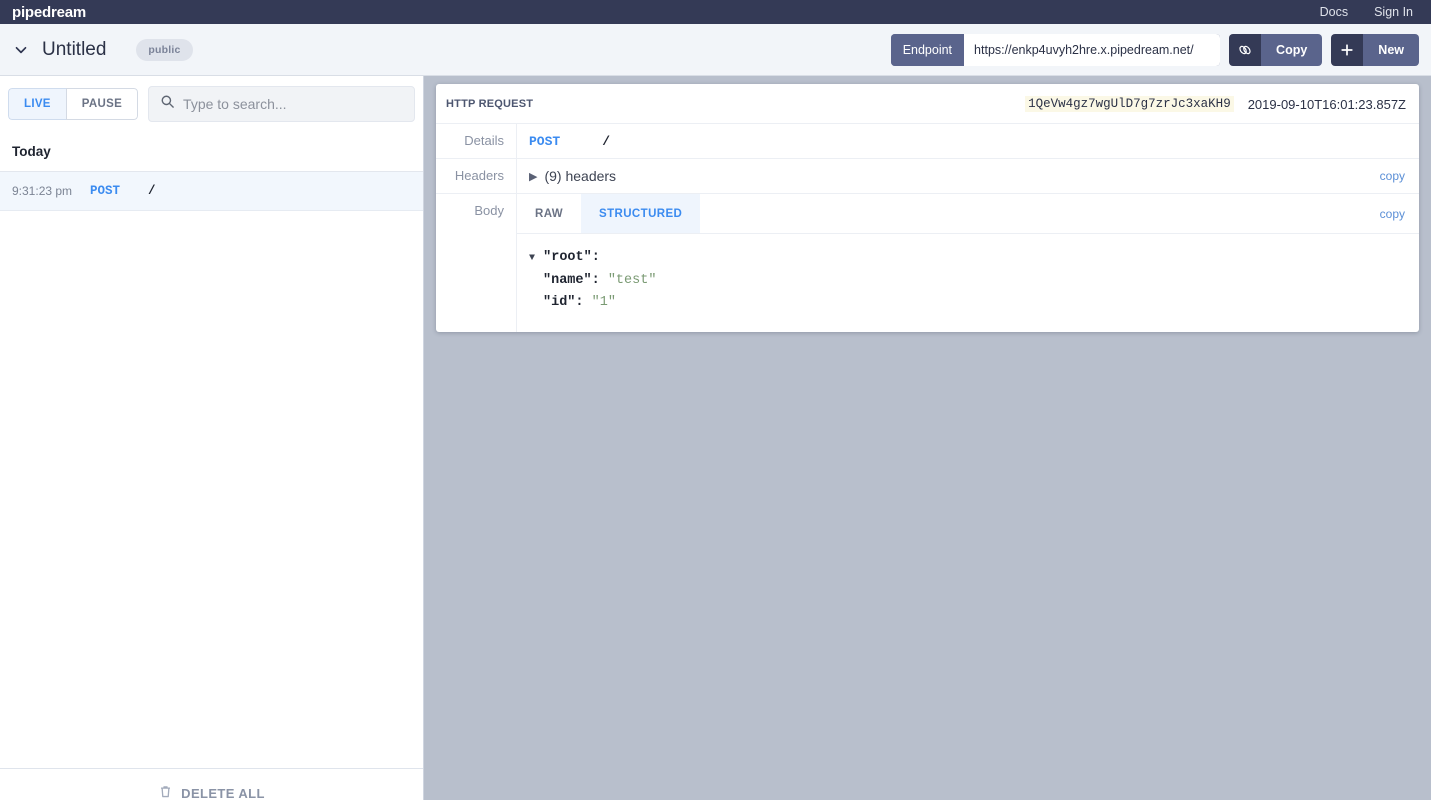  Describe the element at coordinates (1245, 49) in the screenshot. I see `link-icon` at that location.